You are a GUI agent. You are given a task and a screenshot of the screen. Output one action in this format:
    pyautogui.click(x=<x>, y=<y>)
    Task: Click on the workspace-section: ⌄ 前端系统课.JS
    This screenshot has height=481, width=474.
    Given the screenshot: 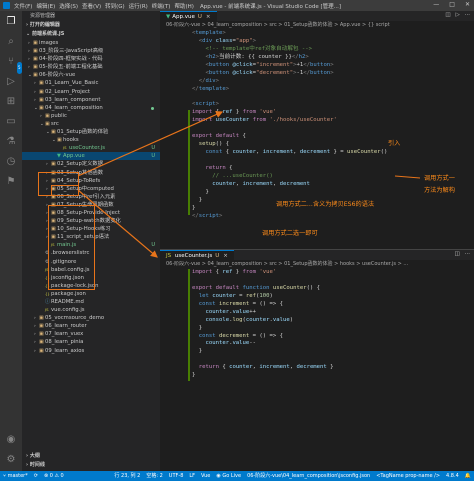 What is the action you would take?
    pyautogui.click(x=91, y=34)
    